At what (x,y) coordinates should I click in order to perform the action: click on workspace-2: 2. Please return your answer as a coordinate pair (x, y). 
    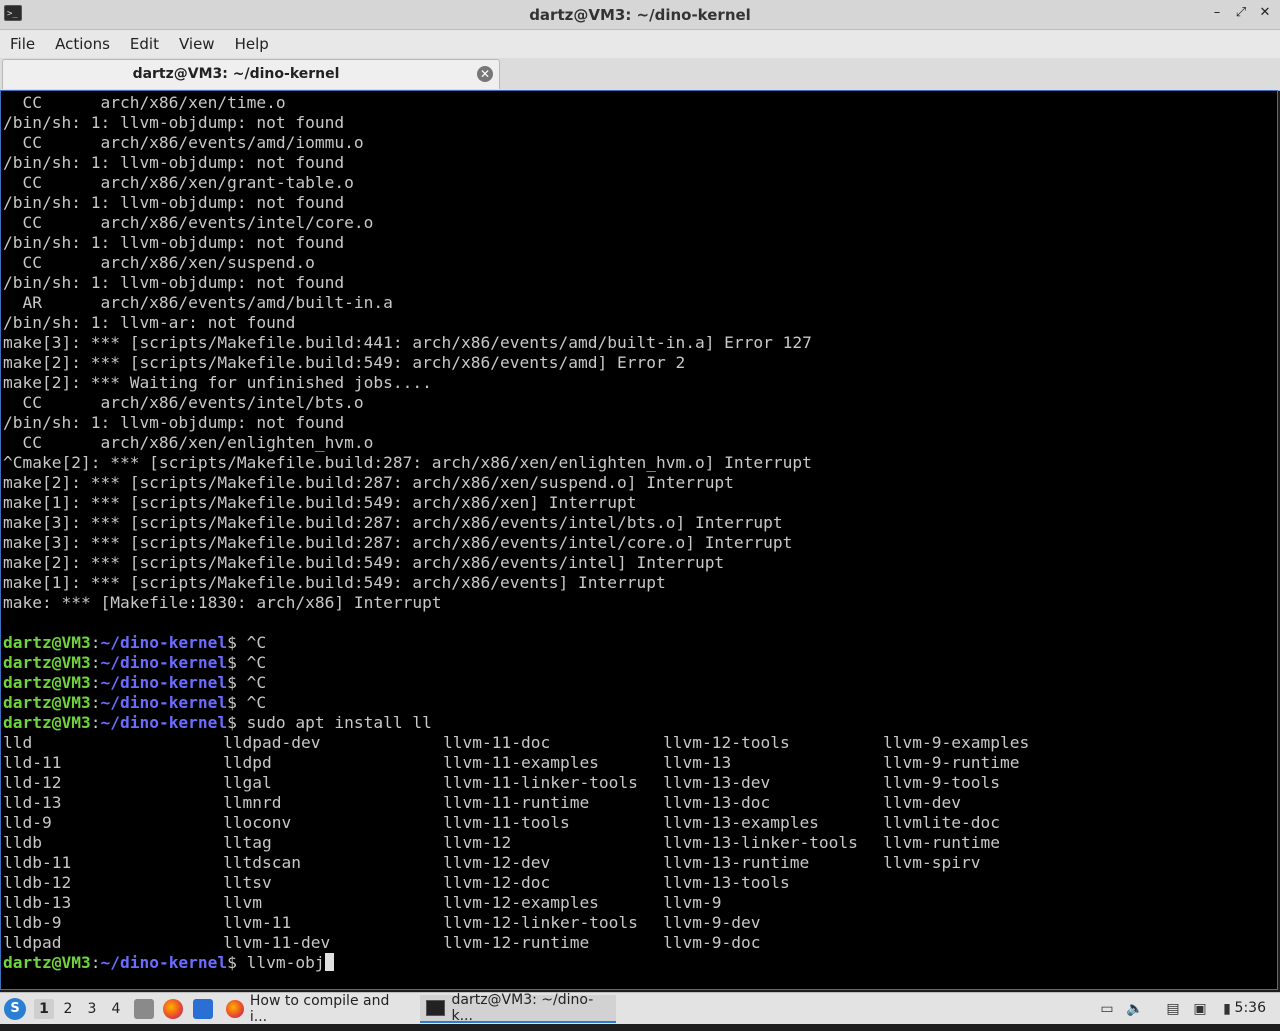
    Looking at the image, I should click on (68, 1009).